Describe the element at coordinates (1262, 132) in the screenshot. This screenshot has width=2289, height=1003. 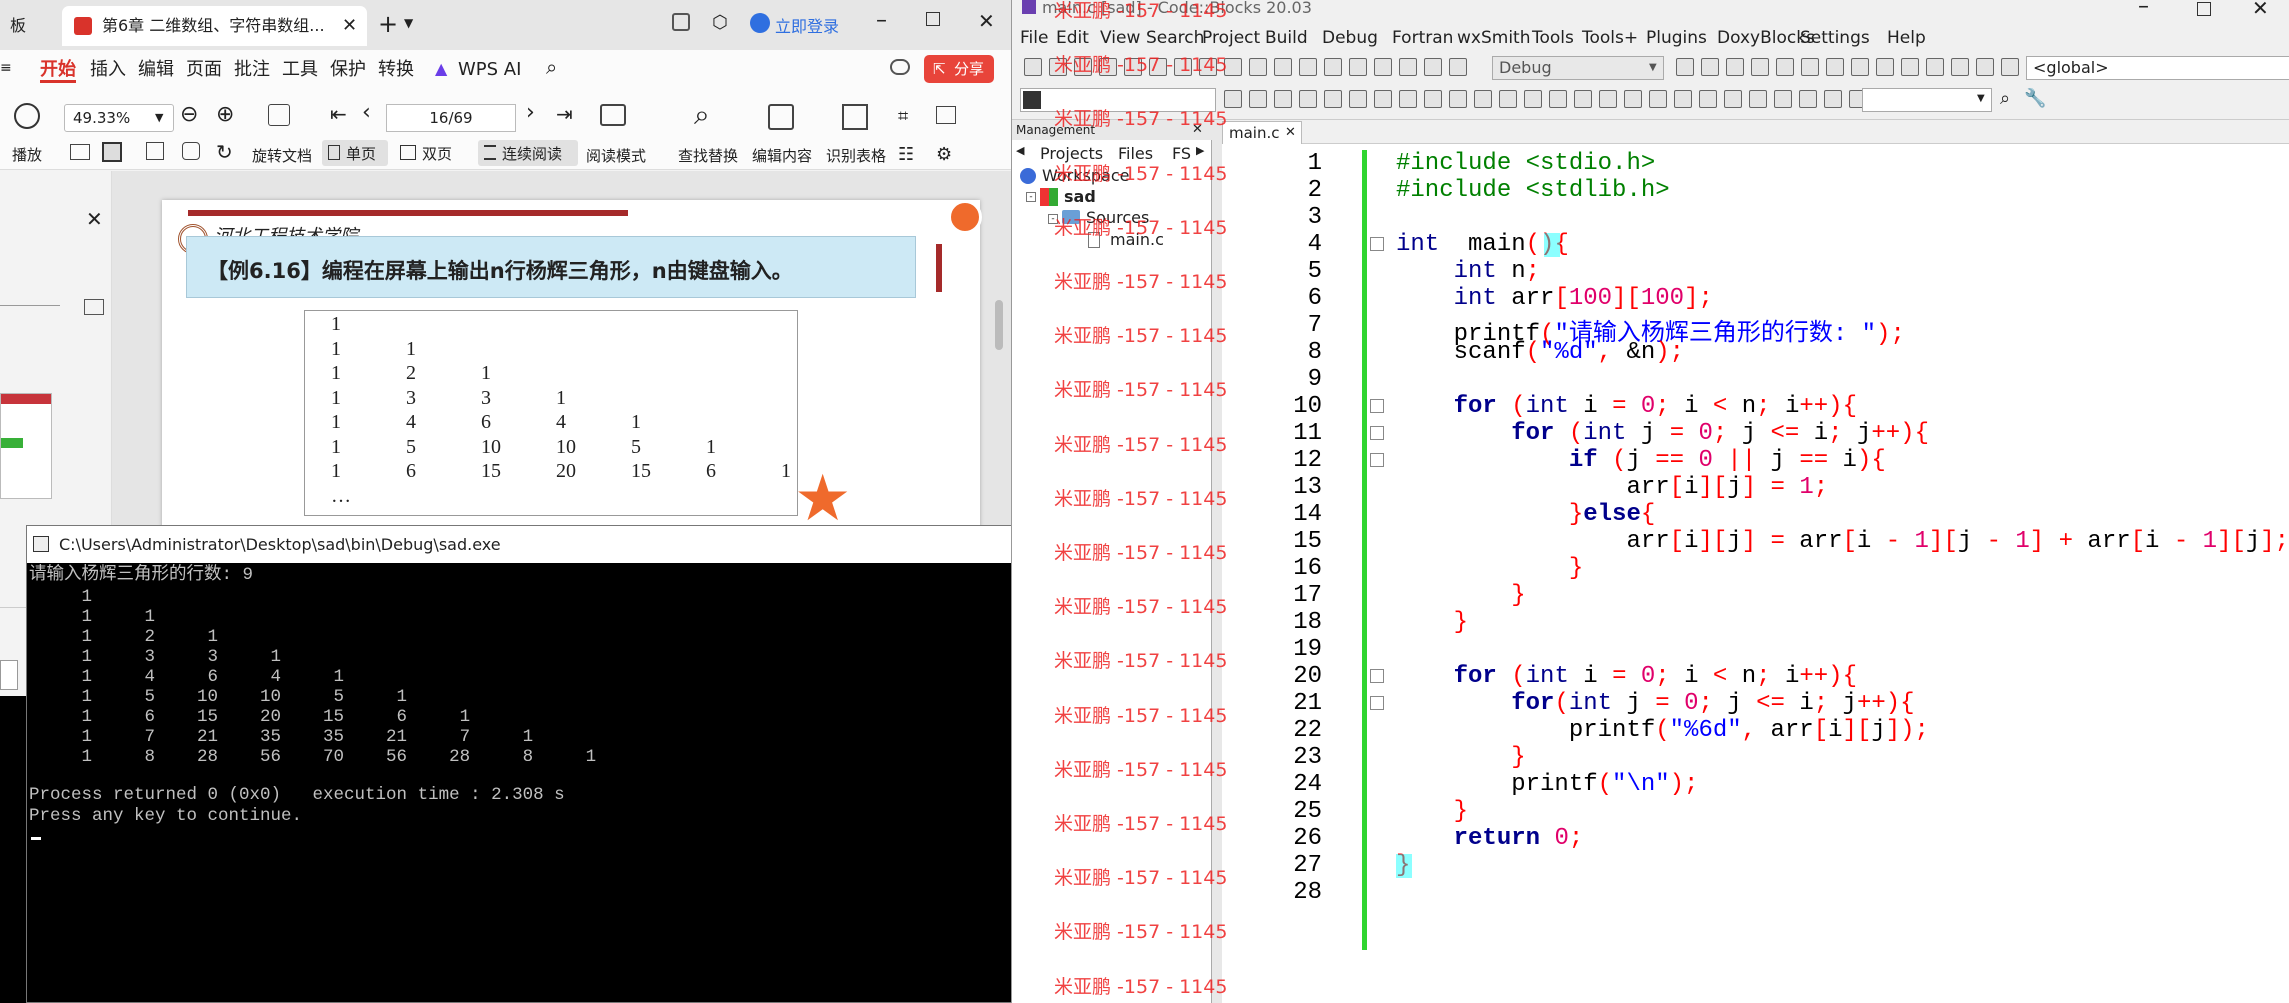
I see `editor-tab-main: main.c ✕` at that location.